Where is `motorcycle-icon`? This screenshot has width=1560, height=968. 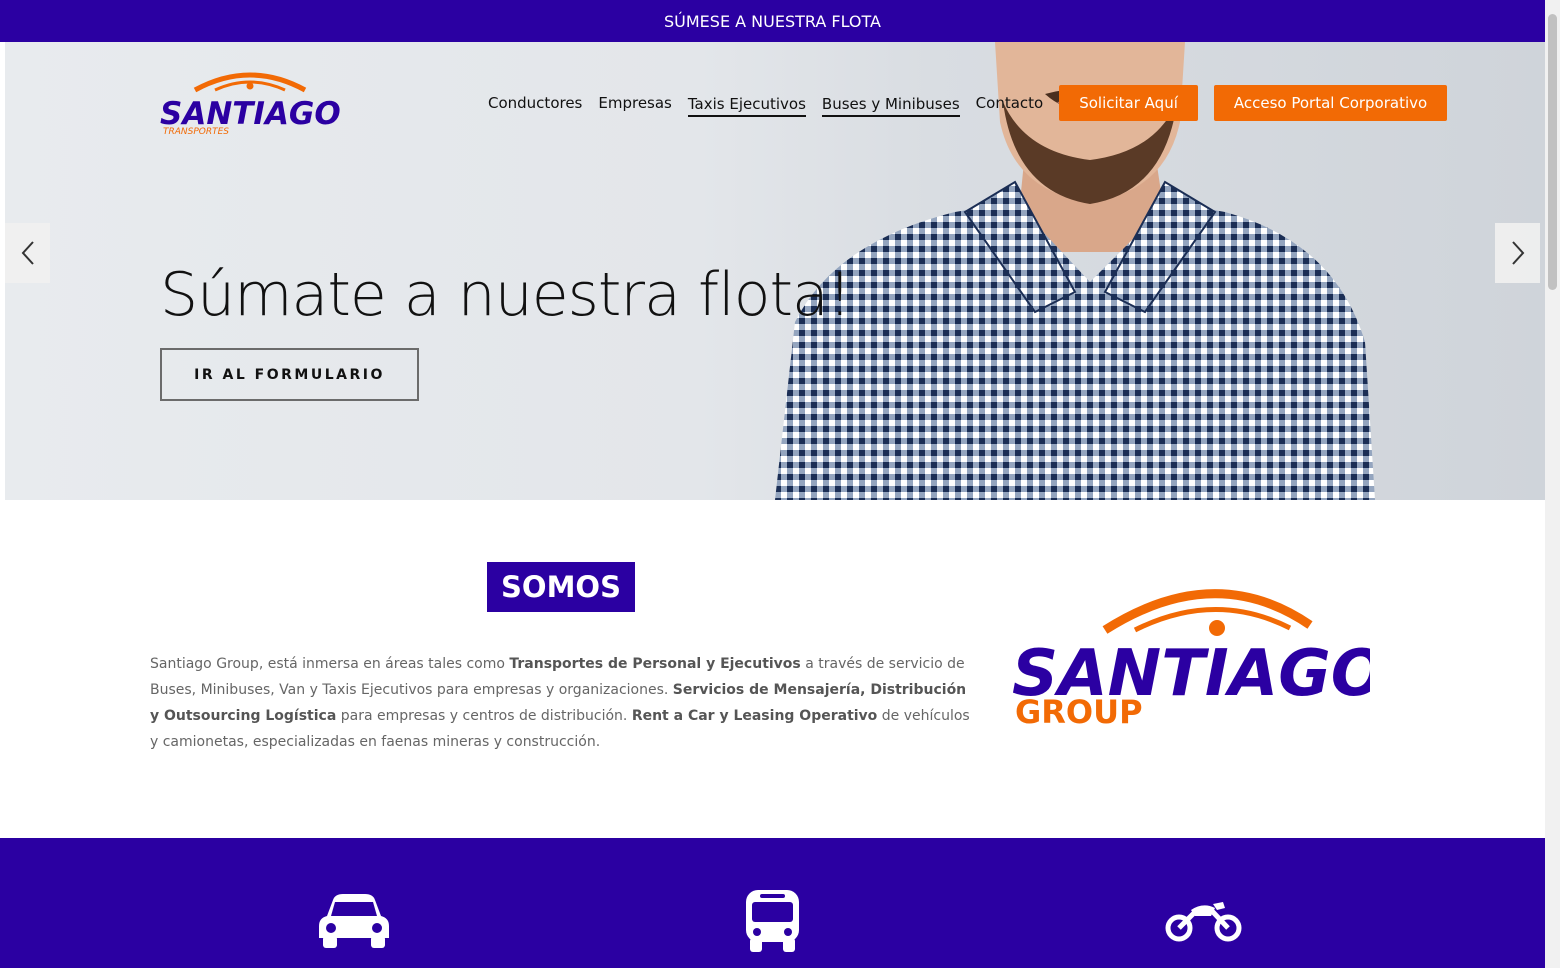 motorcycle-icon is located at coordinates (1203, 922).